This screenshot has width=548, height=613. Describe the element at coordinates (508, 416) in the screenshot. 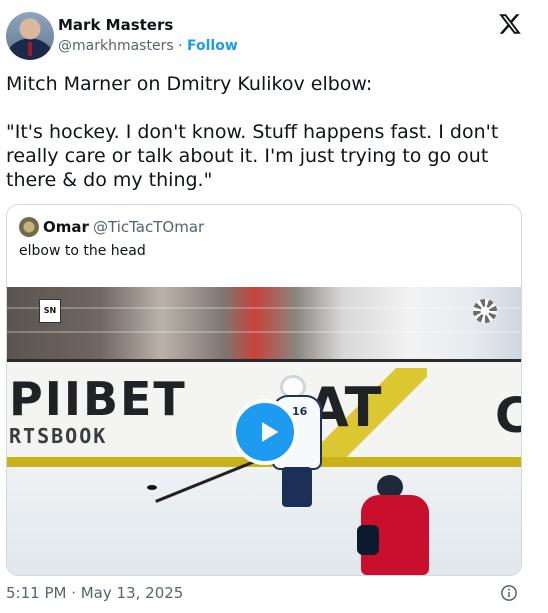

I see `board-ad-far-right: C` at that location.